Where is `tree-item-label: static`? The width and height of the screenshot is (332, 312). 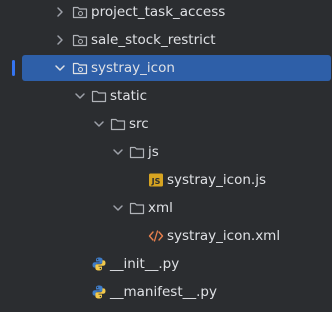
tree-item-label: static is located at coordinates (129, 96).